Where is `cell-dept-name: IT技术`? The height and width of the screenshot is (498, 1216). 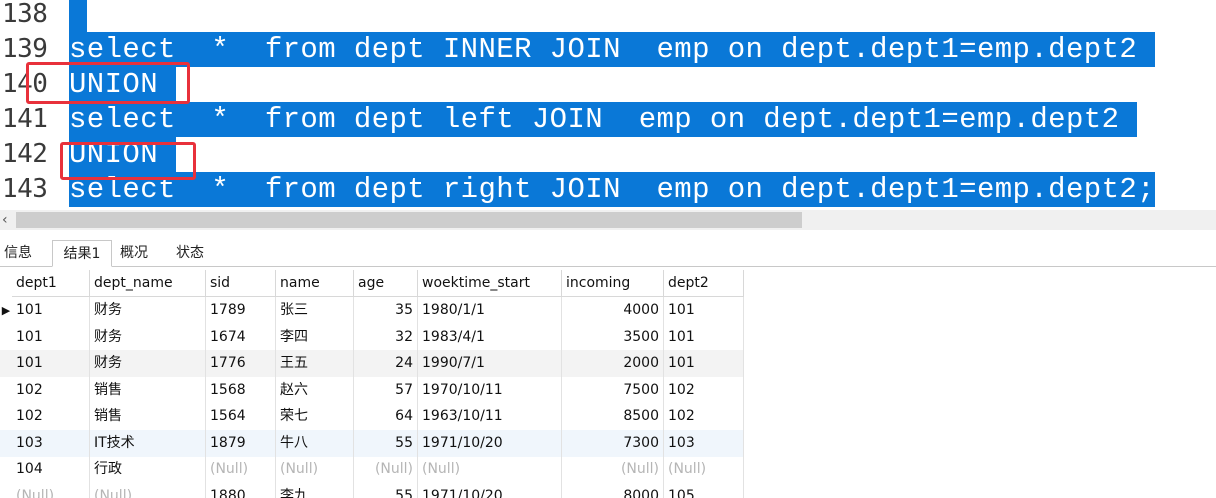
cell-dept-name: IT技术 is located at coordinates (148, 443).